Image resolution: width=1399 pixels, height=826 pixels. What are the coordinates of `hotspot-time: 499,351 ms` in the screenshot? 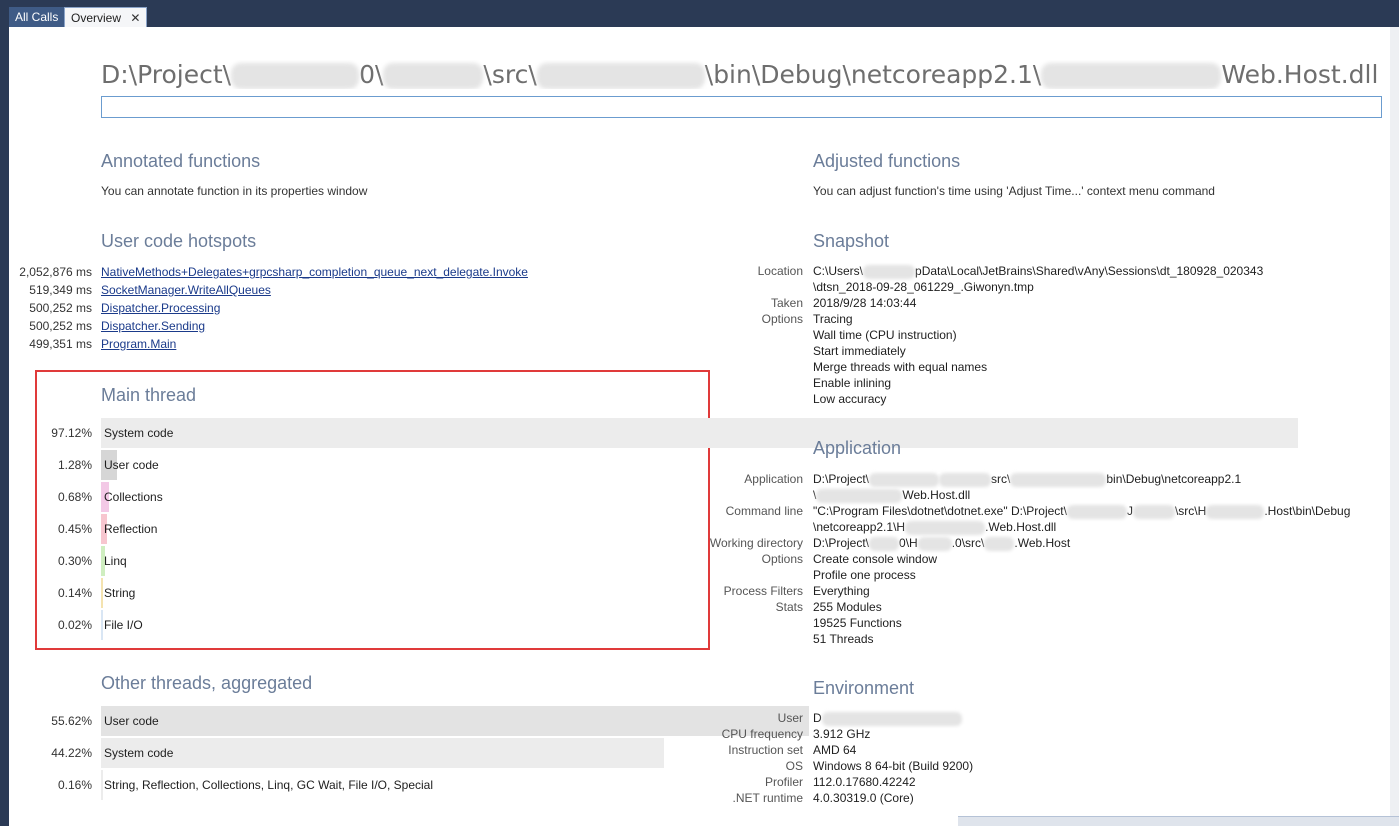 It's located at (60, 344).